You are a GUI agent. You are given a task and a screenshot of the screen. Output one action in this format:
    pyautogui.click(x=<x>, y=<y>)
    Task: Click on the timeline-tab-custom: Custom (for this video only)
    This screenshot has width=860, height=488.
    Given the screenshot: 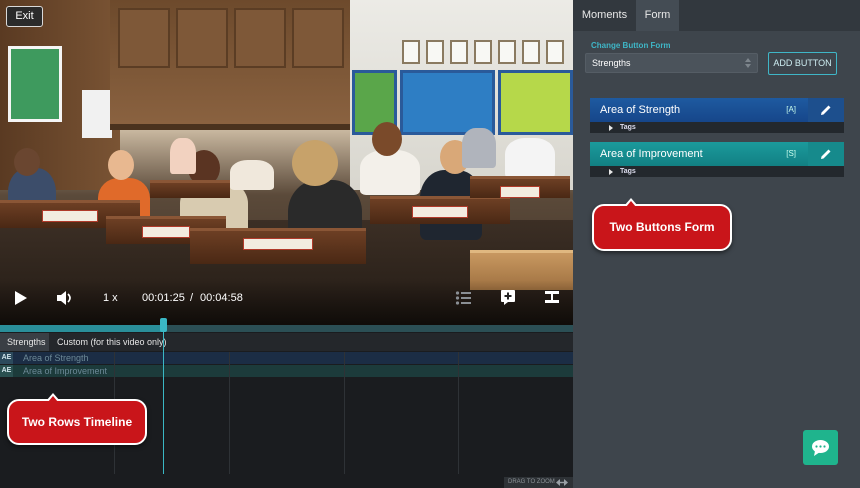 What is the action you would take?
    pyautogui.click(x=112, y=342)
    